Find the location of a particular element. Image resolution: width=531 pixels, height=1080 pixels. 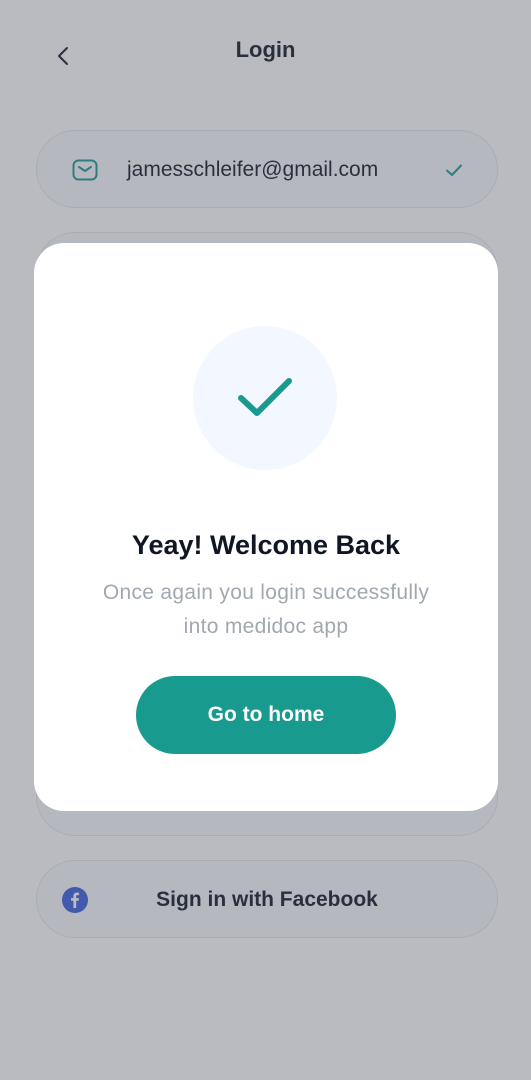

modal-message-line: into medidoc app is located at coordinates (266, 626).